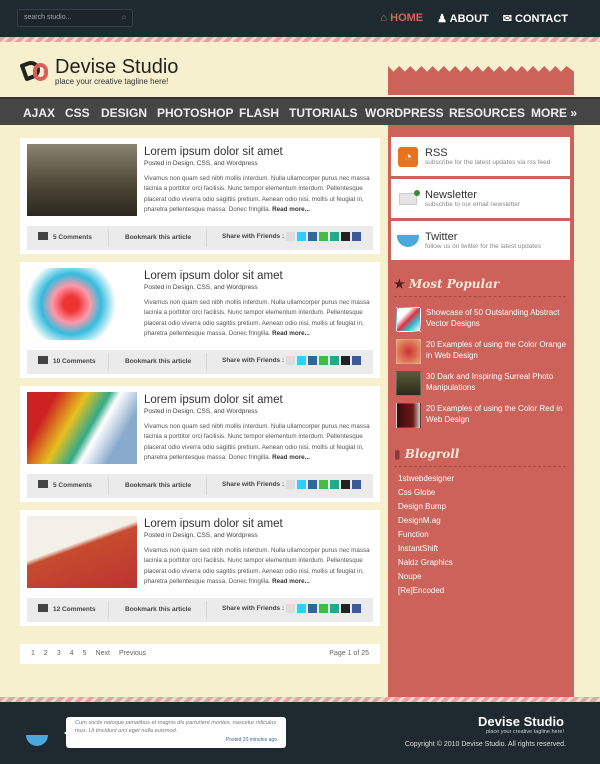 This screenshot has height=764, width=600. I want to click on nav-css: CSS, so click(77, 113).